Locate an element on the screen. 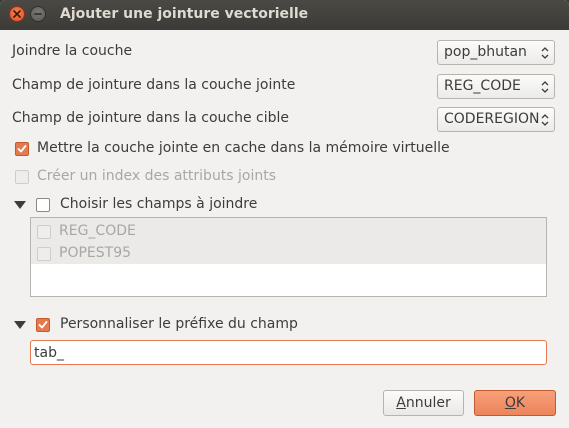  list-item: REG_CODE is located at coordinates (288, 232).